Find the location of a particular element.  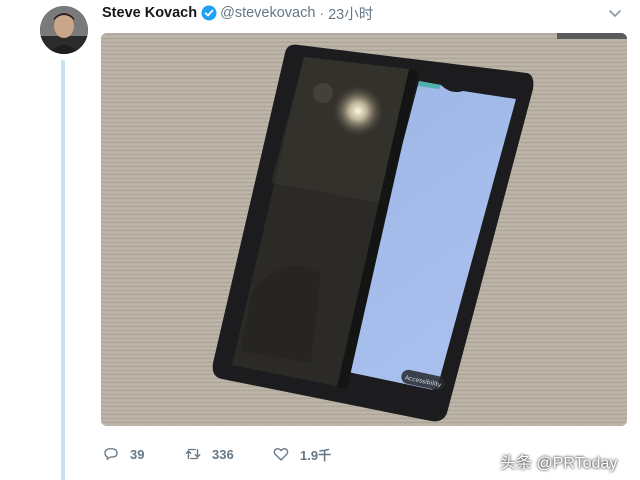

like-count: 1.9千 is located at coordinates (316, 455).